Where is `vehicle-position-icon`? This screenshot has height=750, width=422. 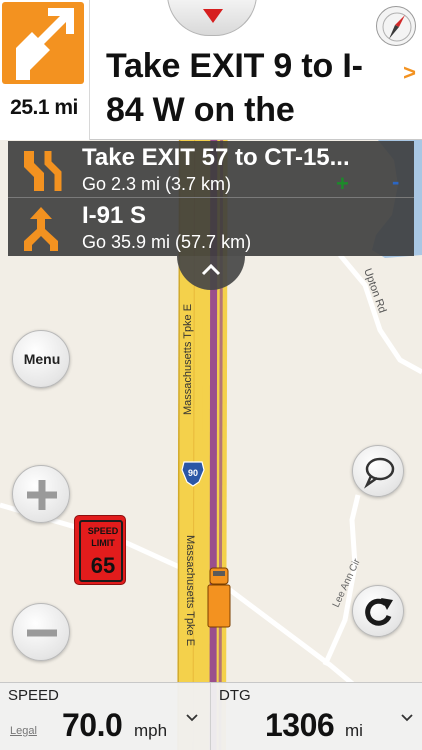 vehicle-position-icon is located at coordinates (219, 597).